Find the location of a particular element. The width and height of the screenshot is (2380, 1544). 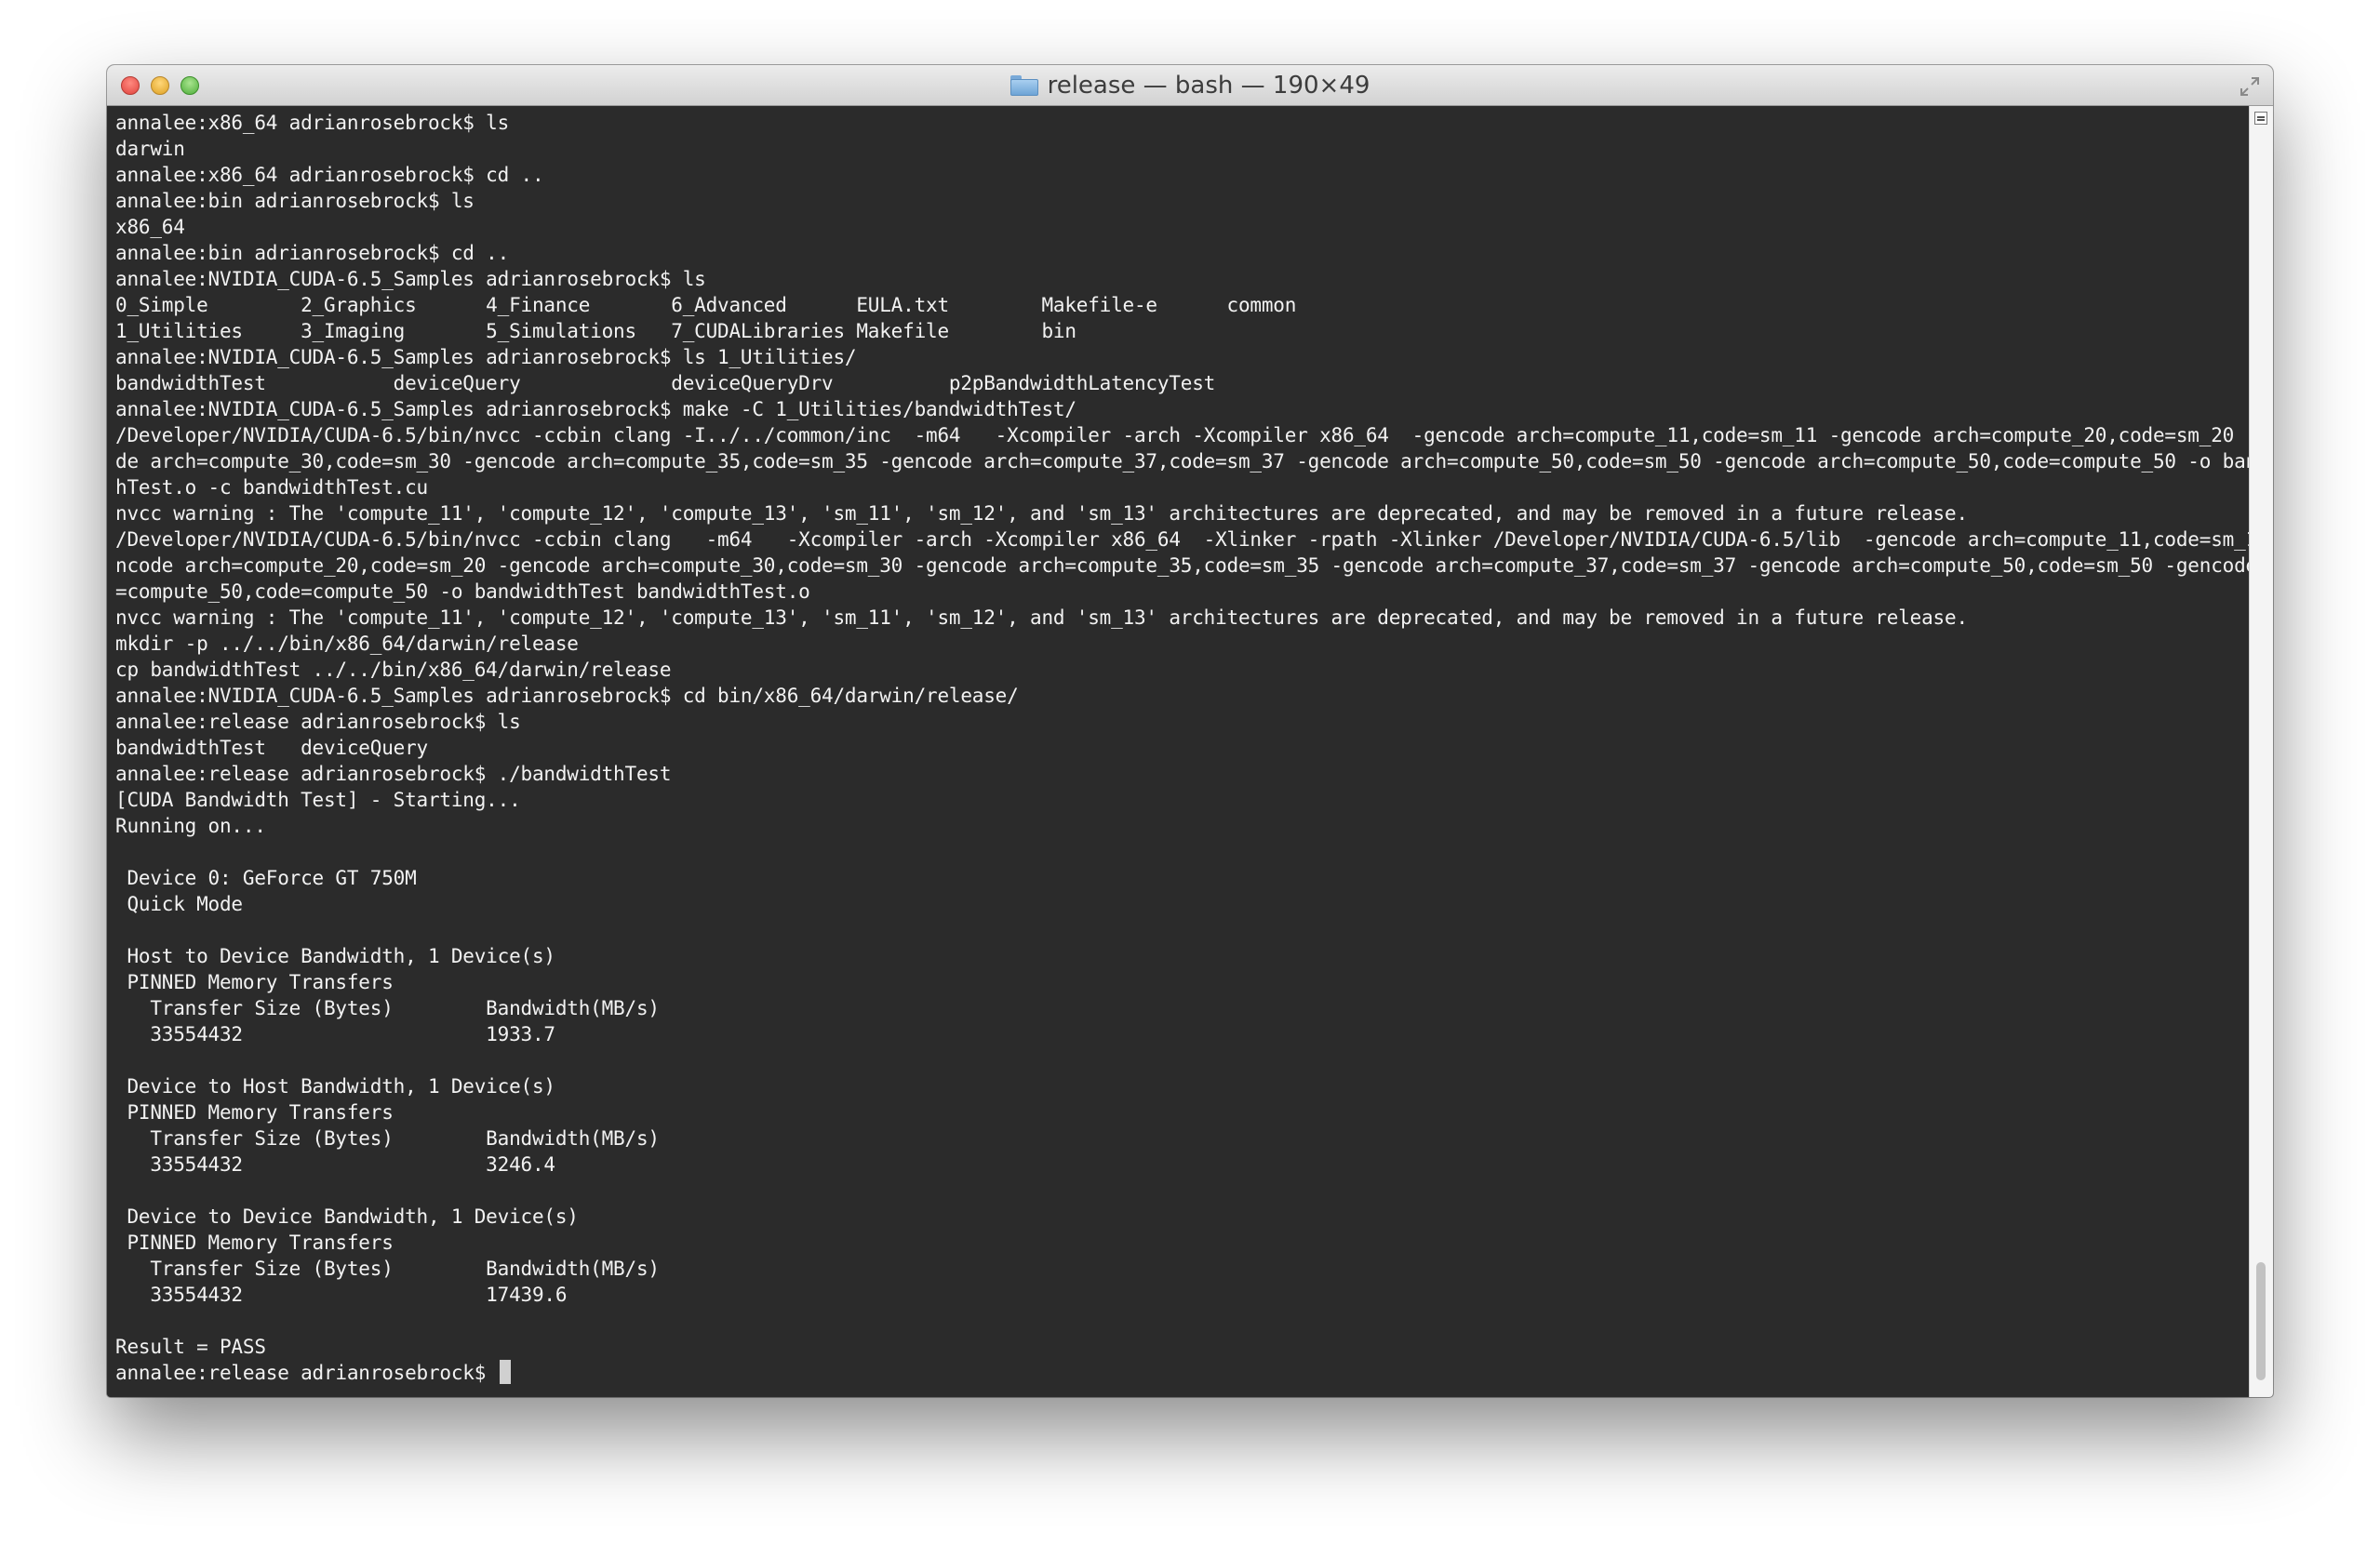

window-title: release — bash — 190×49 is located at coordinates (1209, 86).